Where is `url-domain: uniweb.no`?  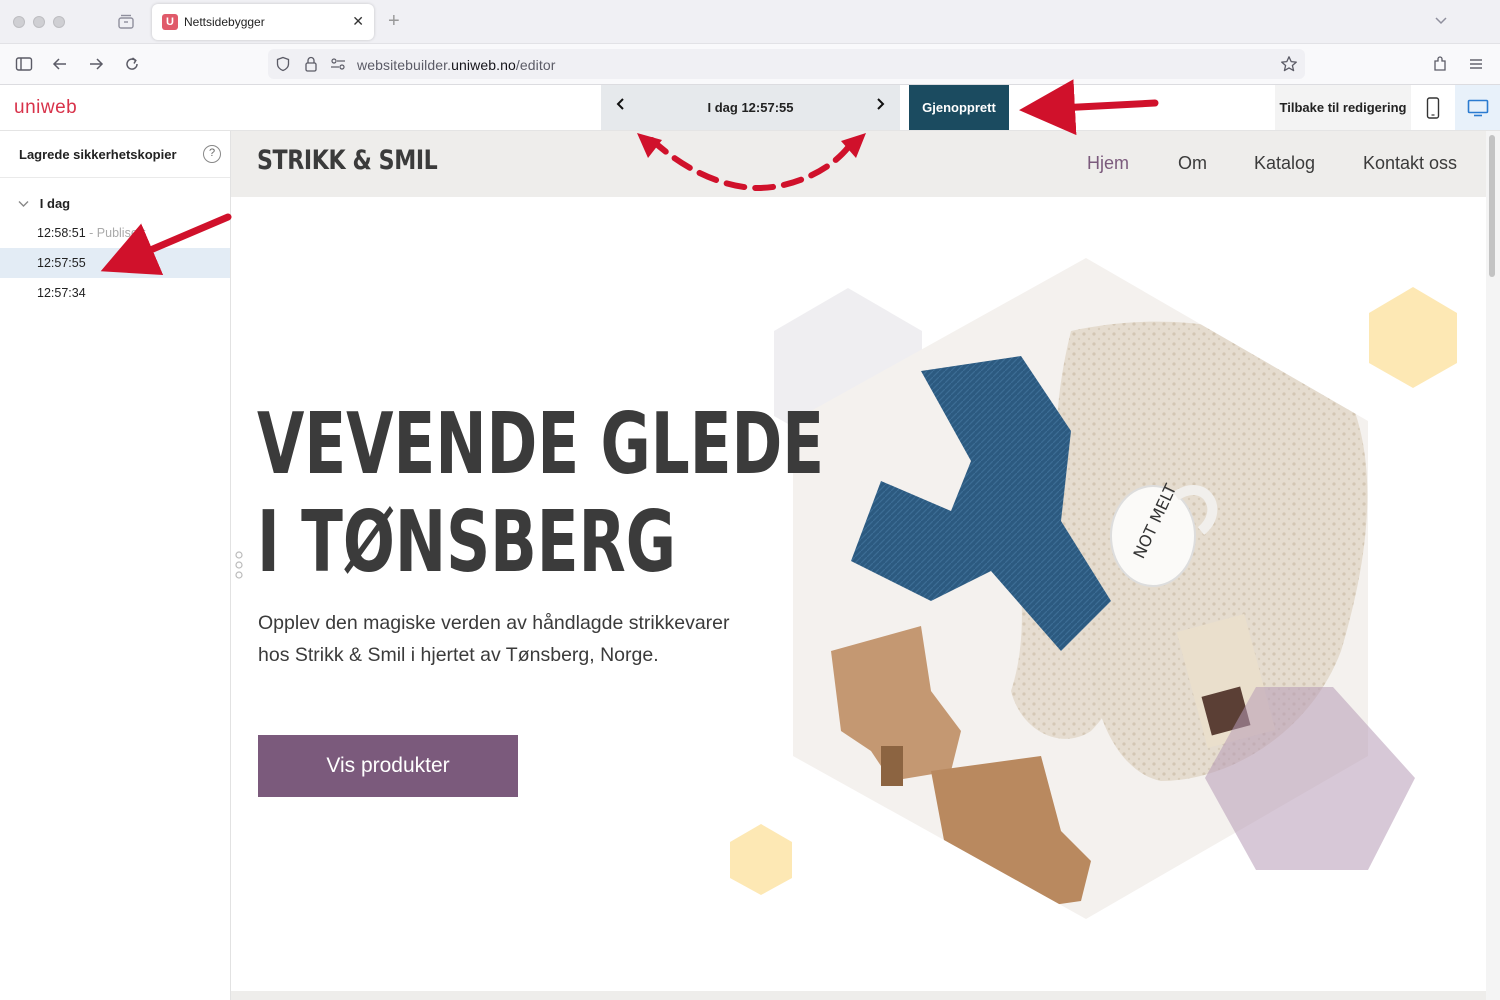 url-domain: uniweb.no is located at coordinates (483, 65).